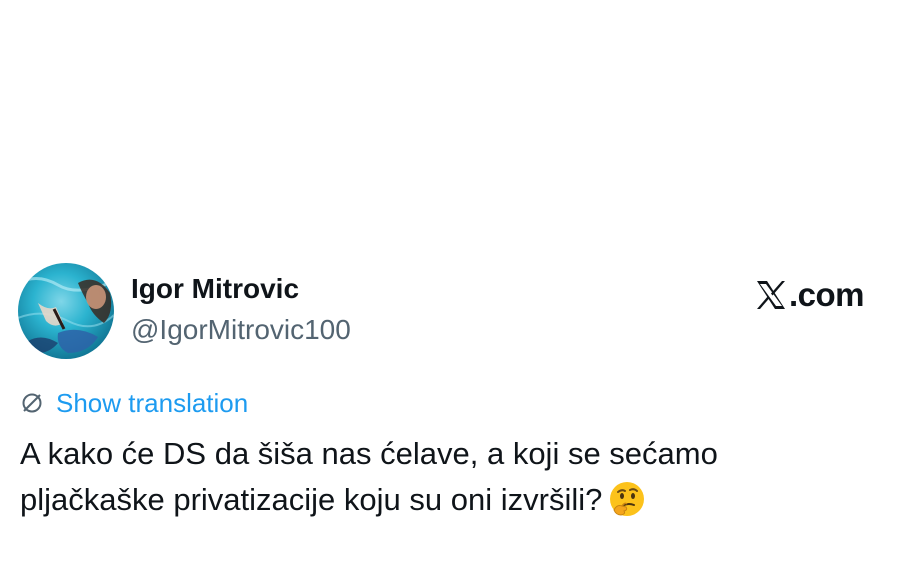 The image size is (900, 563). What do you see at coordinates (241, 330) in the screenshot?
I see `author-handle: @IgorMitrovic100` at bounding box center [241, 330].